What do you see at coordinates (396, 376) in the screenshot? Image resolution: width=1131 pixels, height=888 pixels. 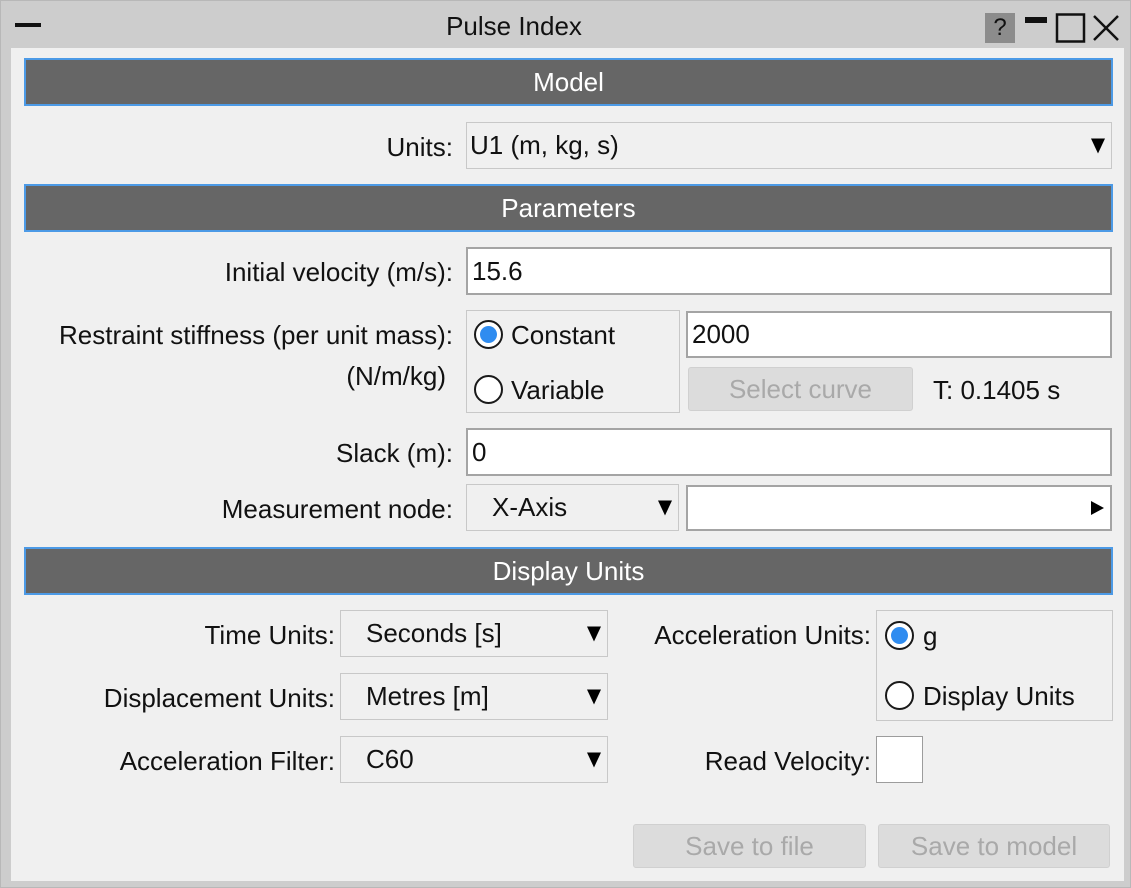 I see `restraint-stiffness-units-label: (N/m/kg)` at bounding box center [396, 376].